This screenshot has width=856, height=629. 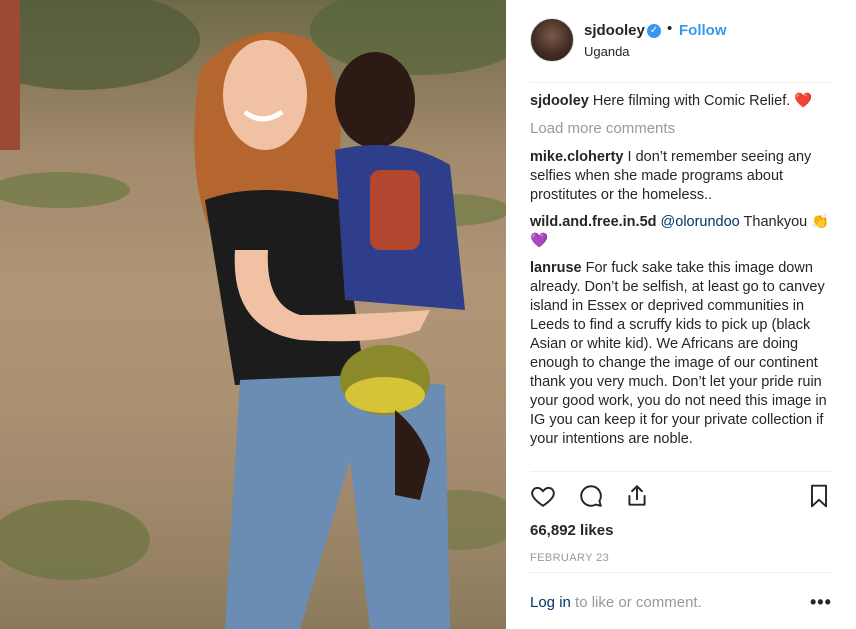 I want to click on comment-username: wild.and.free.in.5d, so click(x=593, y=222).